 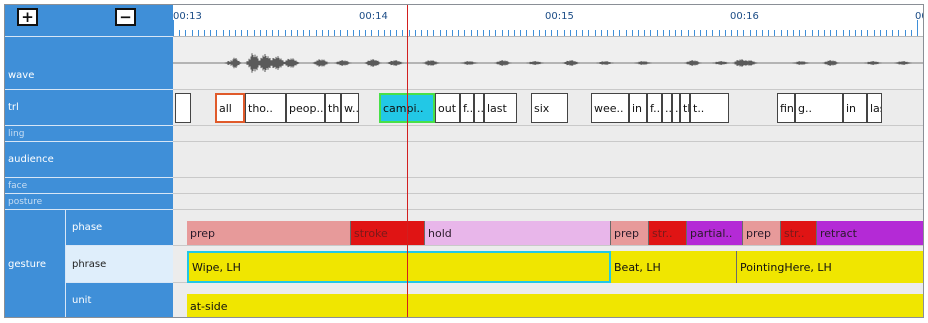 I want to click on trl-annotation: w.., so click(x=350, y=108).